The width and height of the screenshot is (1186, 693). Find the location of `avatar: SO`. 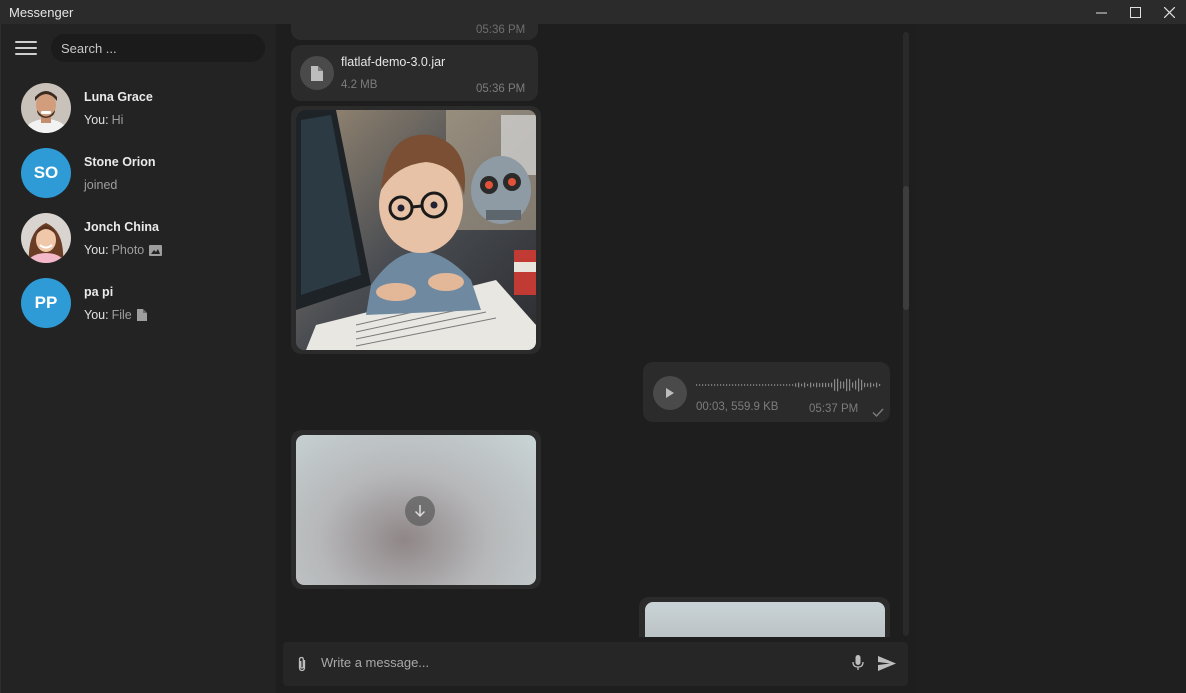

avatar: SO is located at coordinates (46, 173).